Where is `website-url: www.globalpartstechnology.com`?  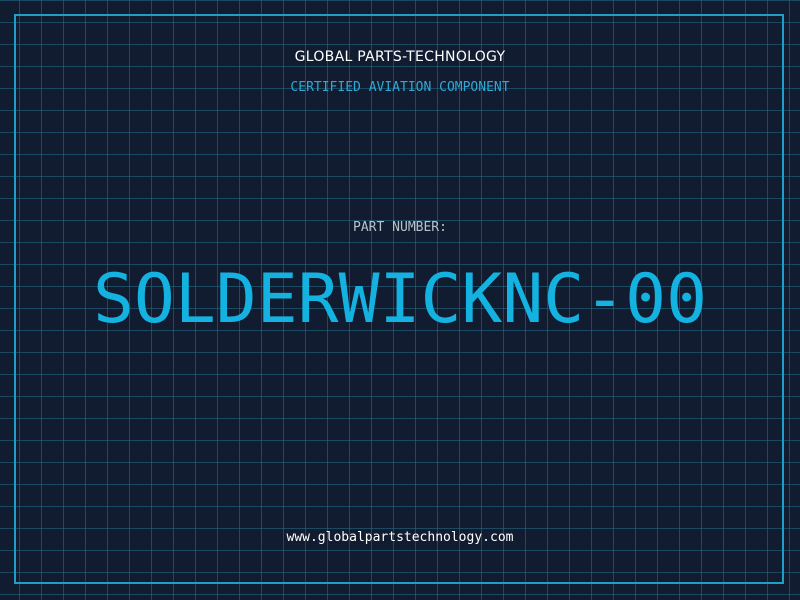 website-url: www.globalpartstechnology.com is located at coordinates (400, 537).